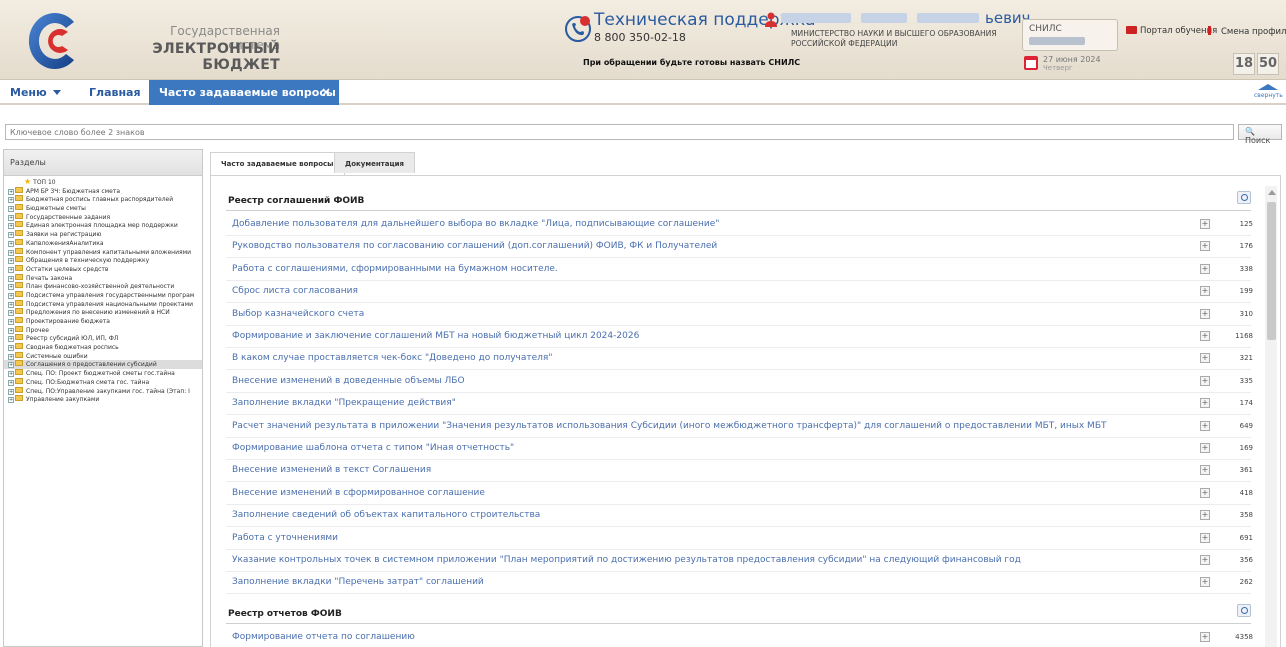  I want to click on tree-item: + Остатки целевых средств, so click(103, 269).